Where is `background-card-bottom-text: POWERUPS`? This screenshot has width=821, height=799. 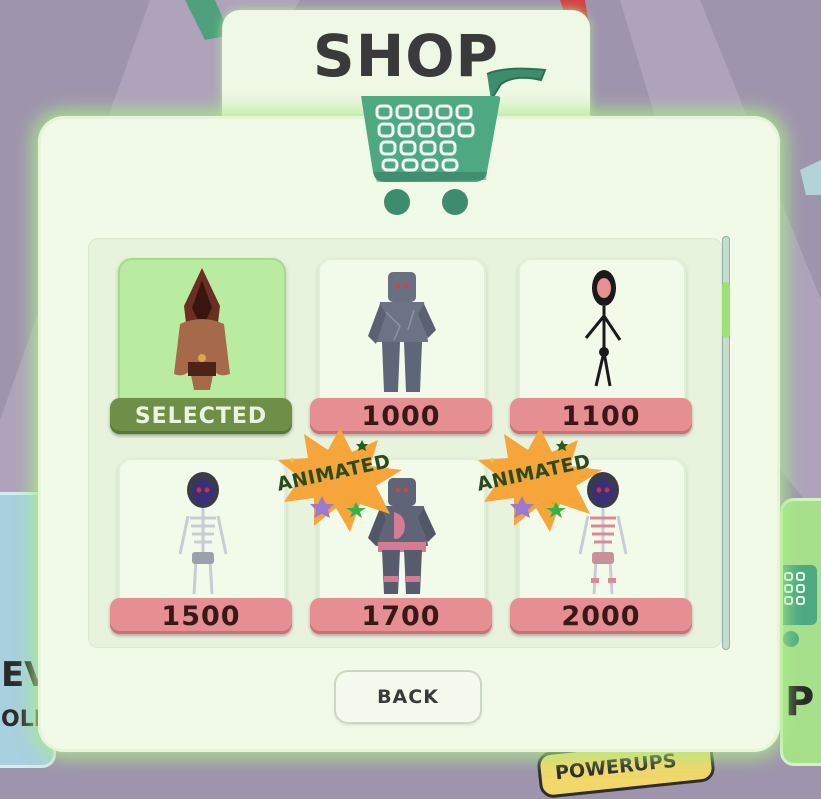
background-card-bottom-text: POWERUPS is located at coordinates (616, 767).